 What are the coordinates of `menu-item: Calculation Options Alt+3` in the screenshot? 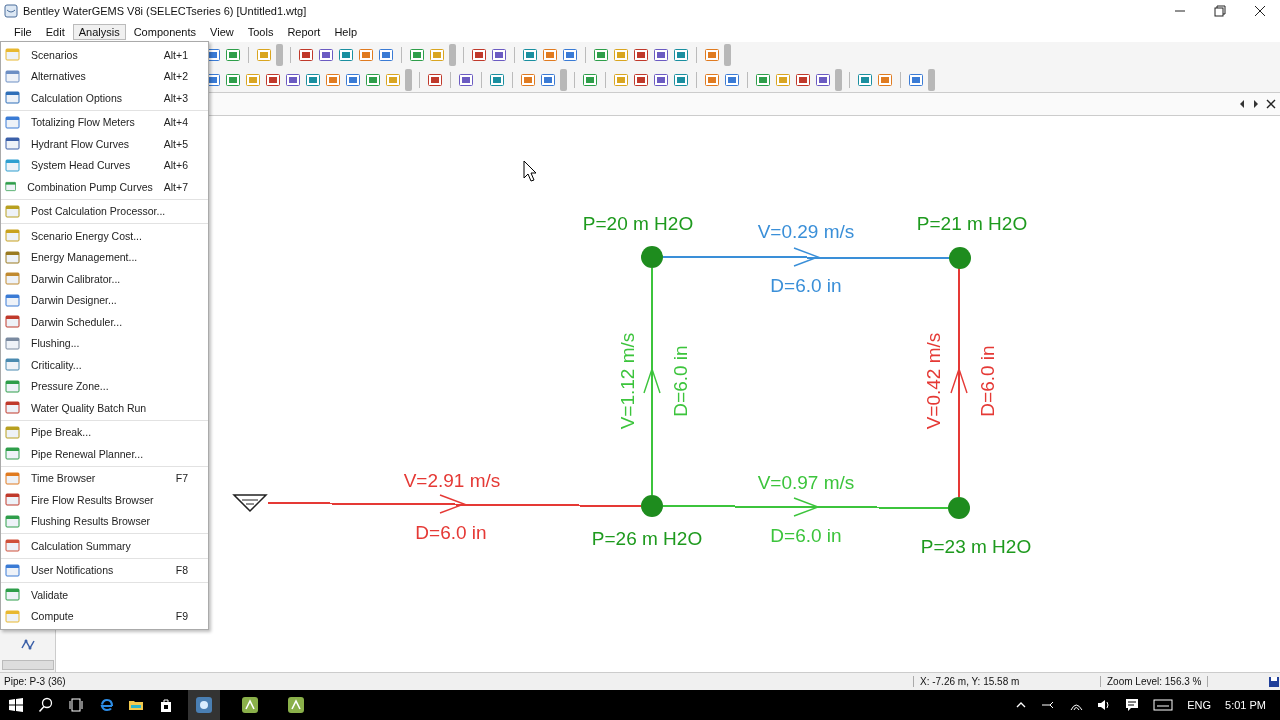 It's located at (104, 98).